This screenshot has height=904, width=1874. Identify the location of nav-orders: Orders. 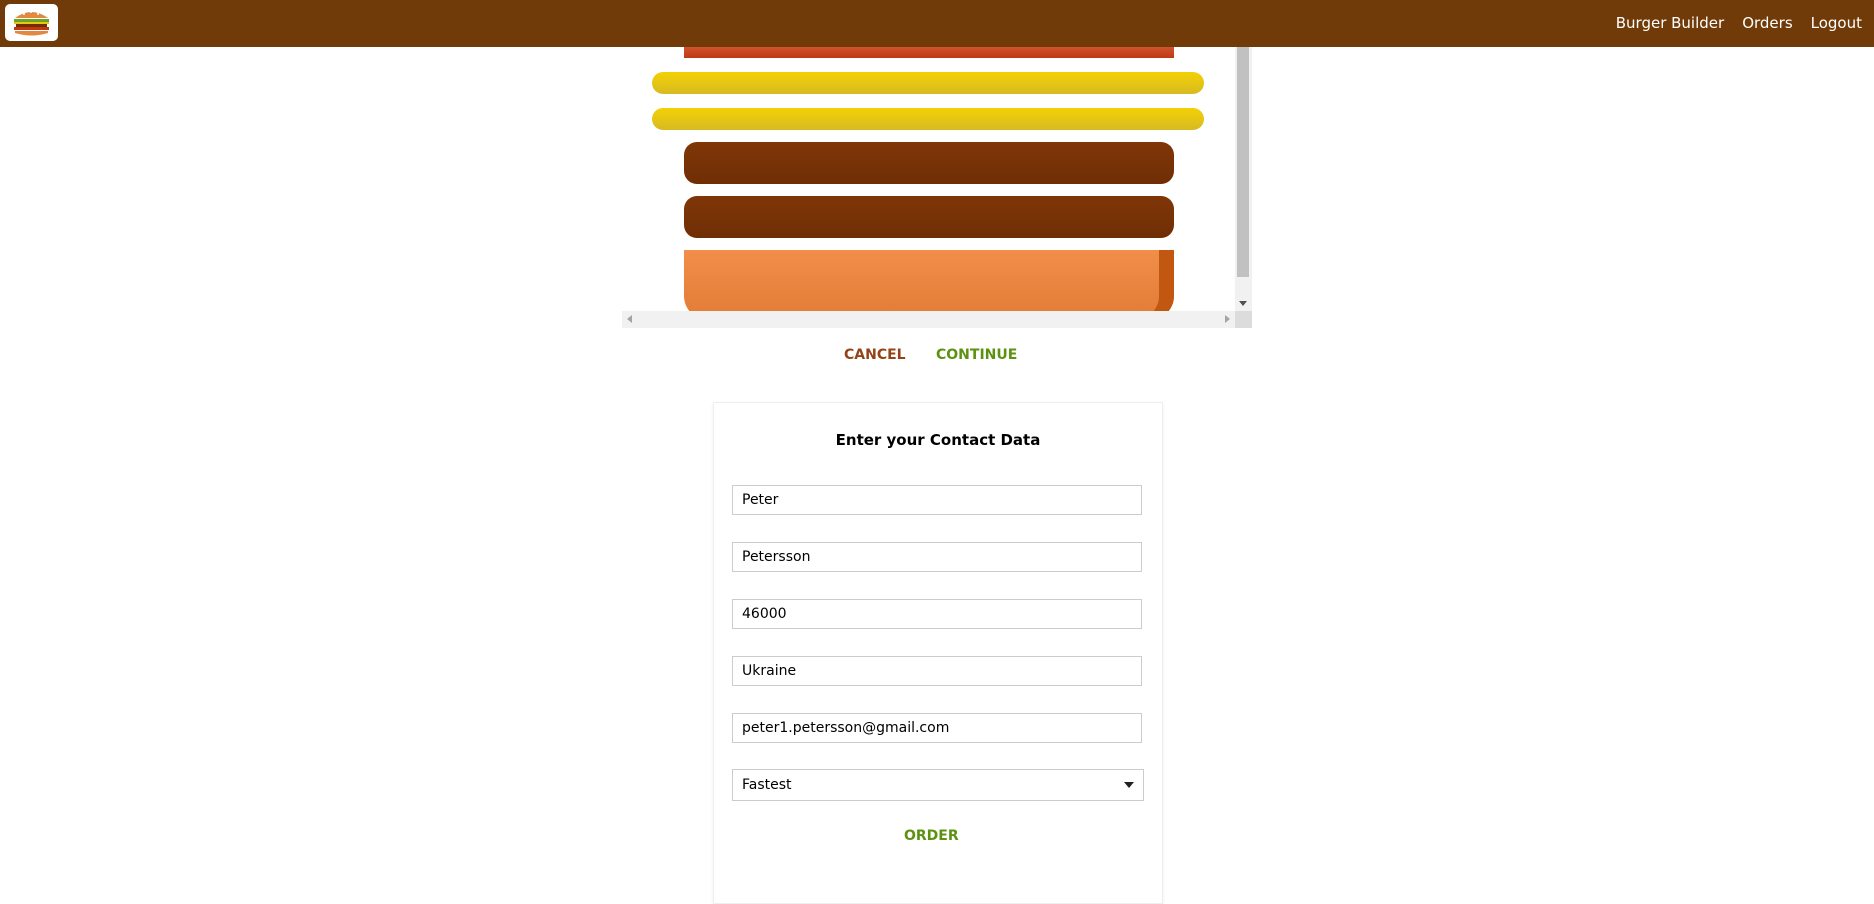
(1767, 23).